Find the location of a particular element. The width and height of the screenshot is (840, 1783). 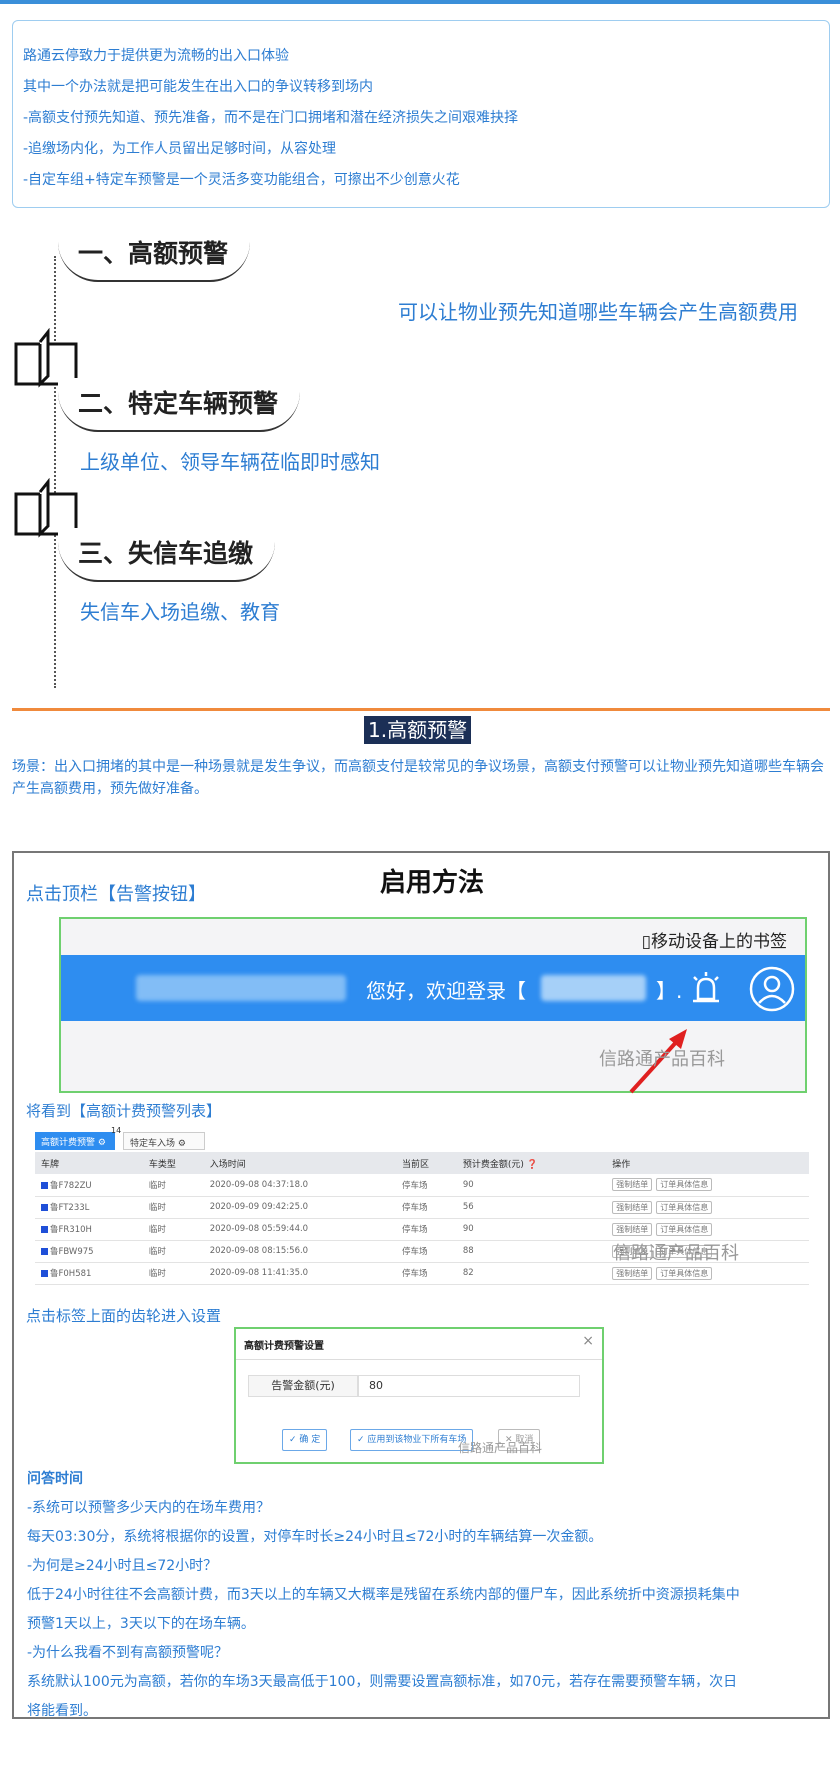

method-title: 启用方法 is located at coordinates (432, 883).